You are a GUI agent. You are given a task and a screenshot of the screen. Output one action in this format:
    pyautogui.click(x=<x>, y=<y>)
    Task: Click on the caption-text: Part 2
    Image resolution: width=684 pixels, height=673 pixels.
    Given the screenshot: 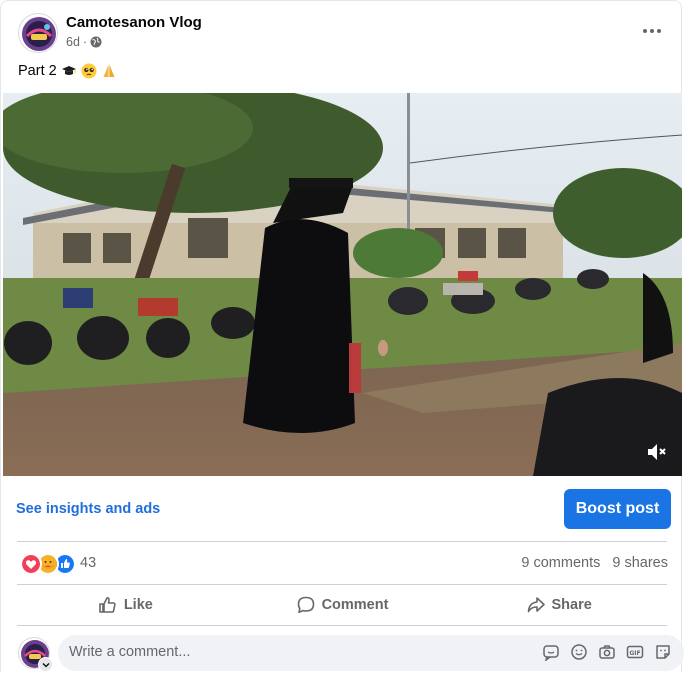 What is the action you would take?
    pyautogui.click(x=37, y=71)
    